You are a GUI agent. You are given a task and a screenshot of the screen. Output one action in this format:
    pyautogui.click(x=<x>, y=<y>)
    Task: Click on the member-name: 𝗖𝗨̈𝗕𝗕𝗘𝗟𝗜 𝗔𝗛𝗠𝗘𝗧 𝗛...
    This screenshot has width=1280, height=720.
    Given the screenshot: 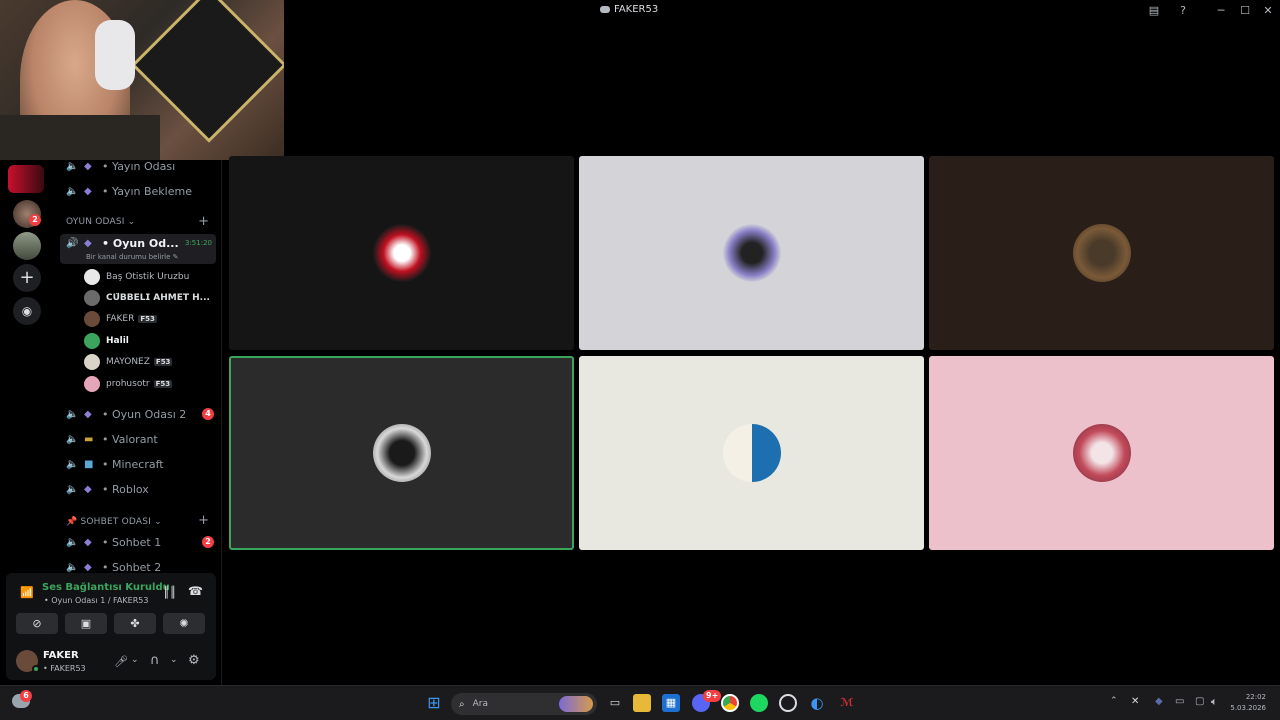 What is the action you would take?
    pyautogui.click(x=158, y=298)
    